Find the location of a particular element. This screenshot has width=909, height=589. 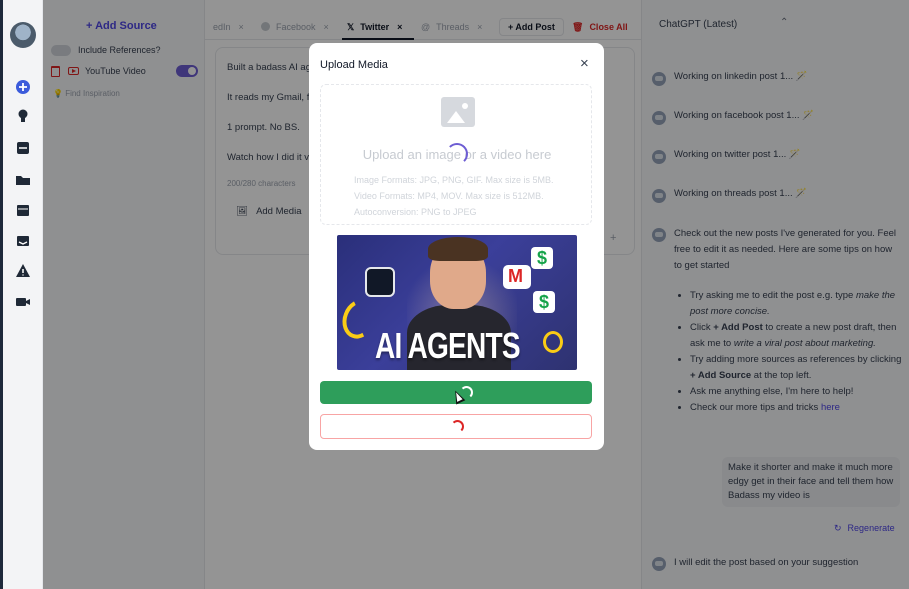

image-icon is located at coordinates (458, 112).